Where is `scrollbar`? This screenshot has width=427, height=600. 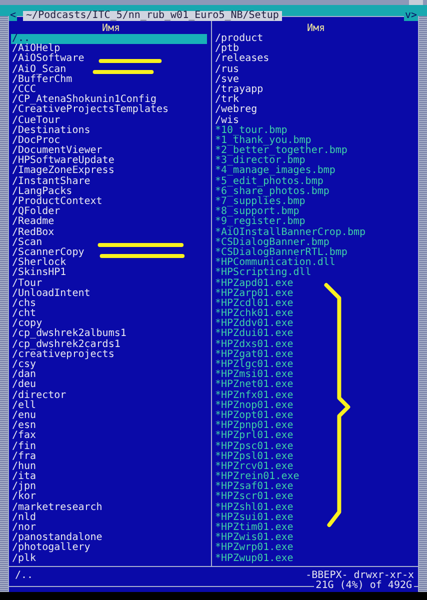 scrollbar is located at coordinates (423, 304).